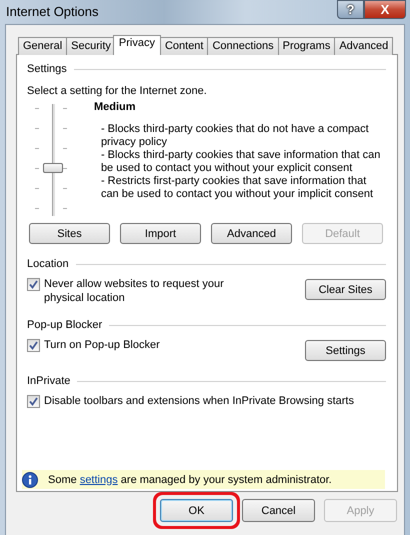  What do you see at coordinates (241, 162) in the screenshot?
I see `description-text: - Blocks third-party cookies that save information that can be used to contact you without your explicit consent` at bounding box center [241, 162].